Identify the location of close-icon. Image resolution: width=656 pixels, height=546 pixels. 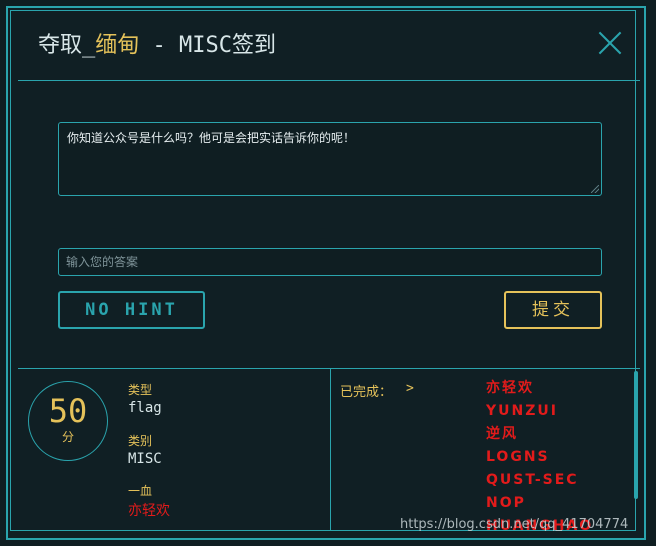
(610, 43).